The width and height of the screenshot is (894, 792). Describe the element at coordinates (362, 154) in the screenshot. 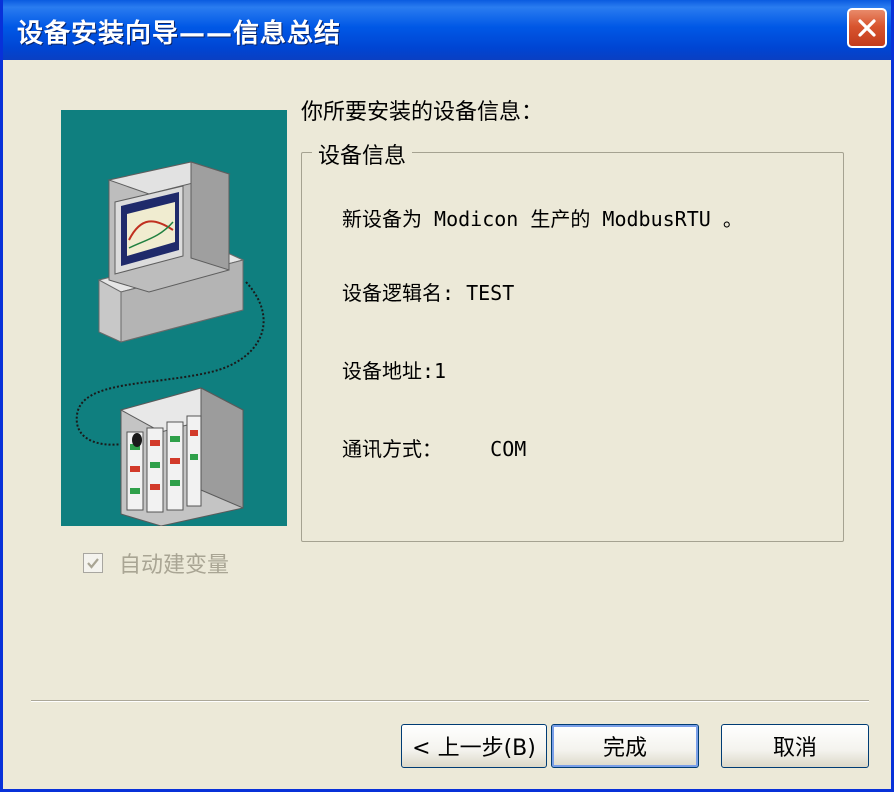

I see `device-info-group-title: 设备信息` at that location.